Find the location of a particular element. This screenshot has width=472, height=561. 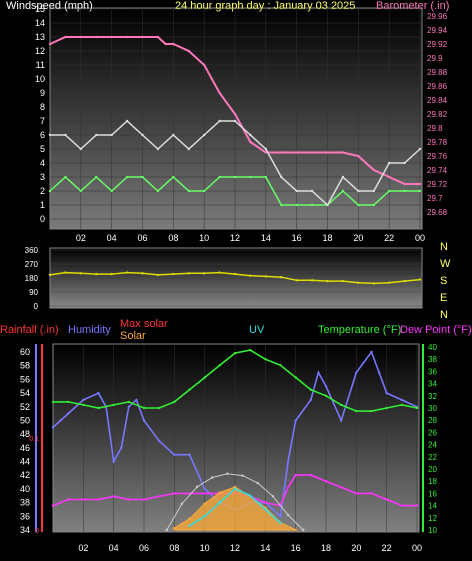

humidity-tick-label: 54 is located at coordinates (25, 393).